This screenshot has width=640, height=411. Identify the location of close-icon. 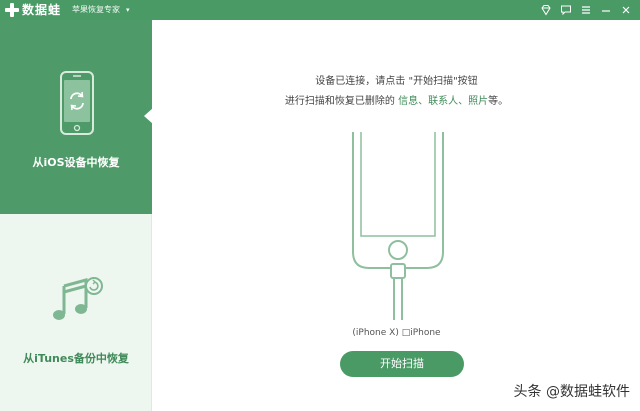
(626, 10).